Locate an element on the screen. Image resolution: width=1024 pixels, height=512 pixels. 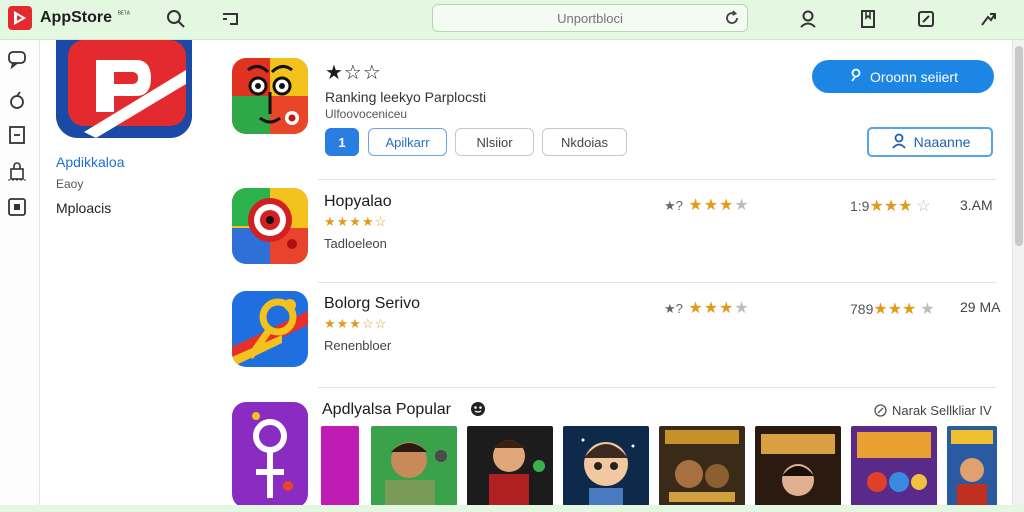
app-name: Hopyalao is located at coordinates (358, 202).